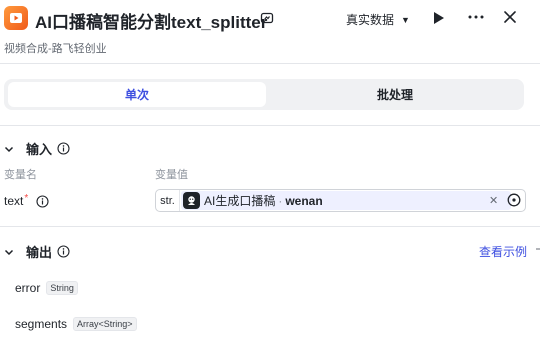  Describe the element at coordinates (191, 200) in the screenshot. I see `ai-node-icon` at that location.